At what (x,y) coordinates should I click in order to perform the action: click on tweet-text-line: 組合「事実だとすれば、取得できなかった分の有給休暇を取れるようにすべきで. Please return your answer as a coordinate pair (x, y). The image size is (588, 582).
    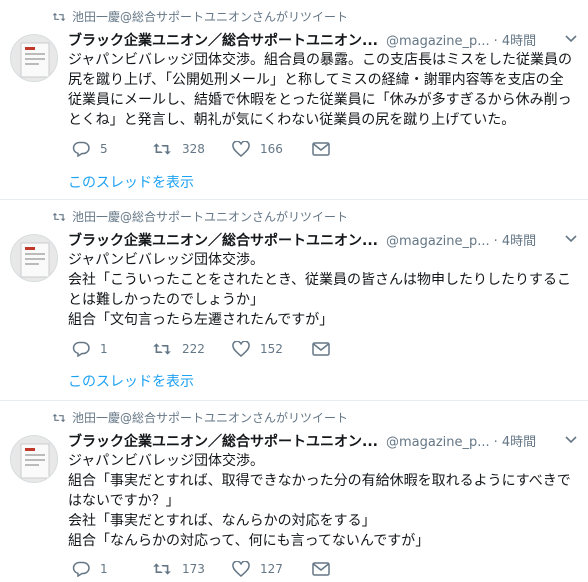
    Looking at the image, I should click on (319, 481).